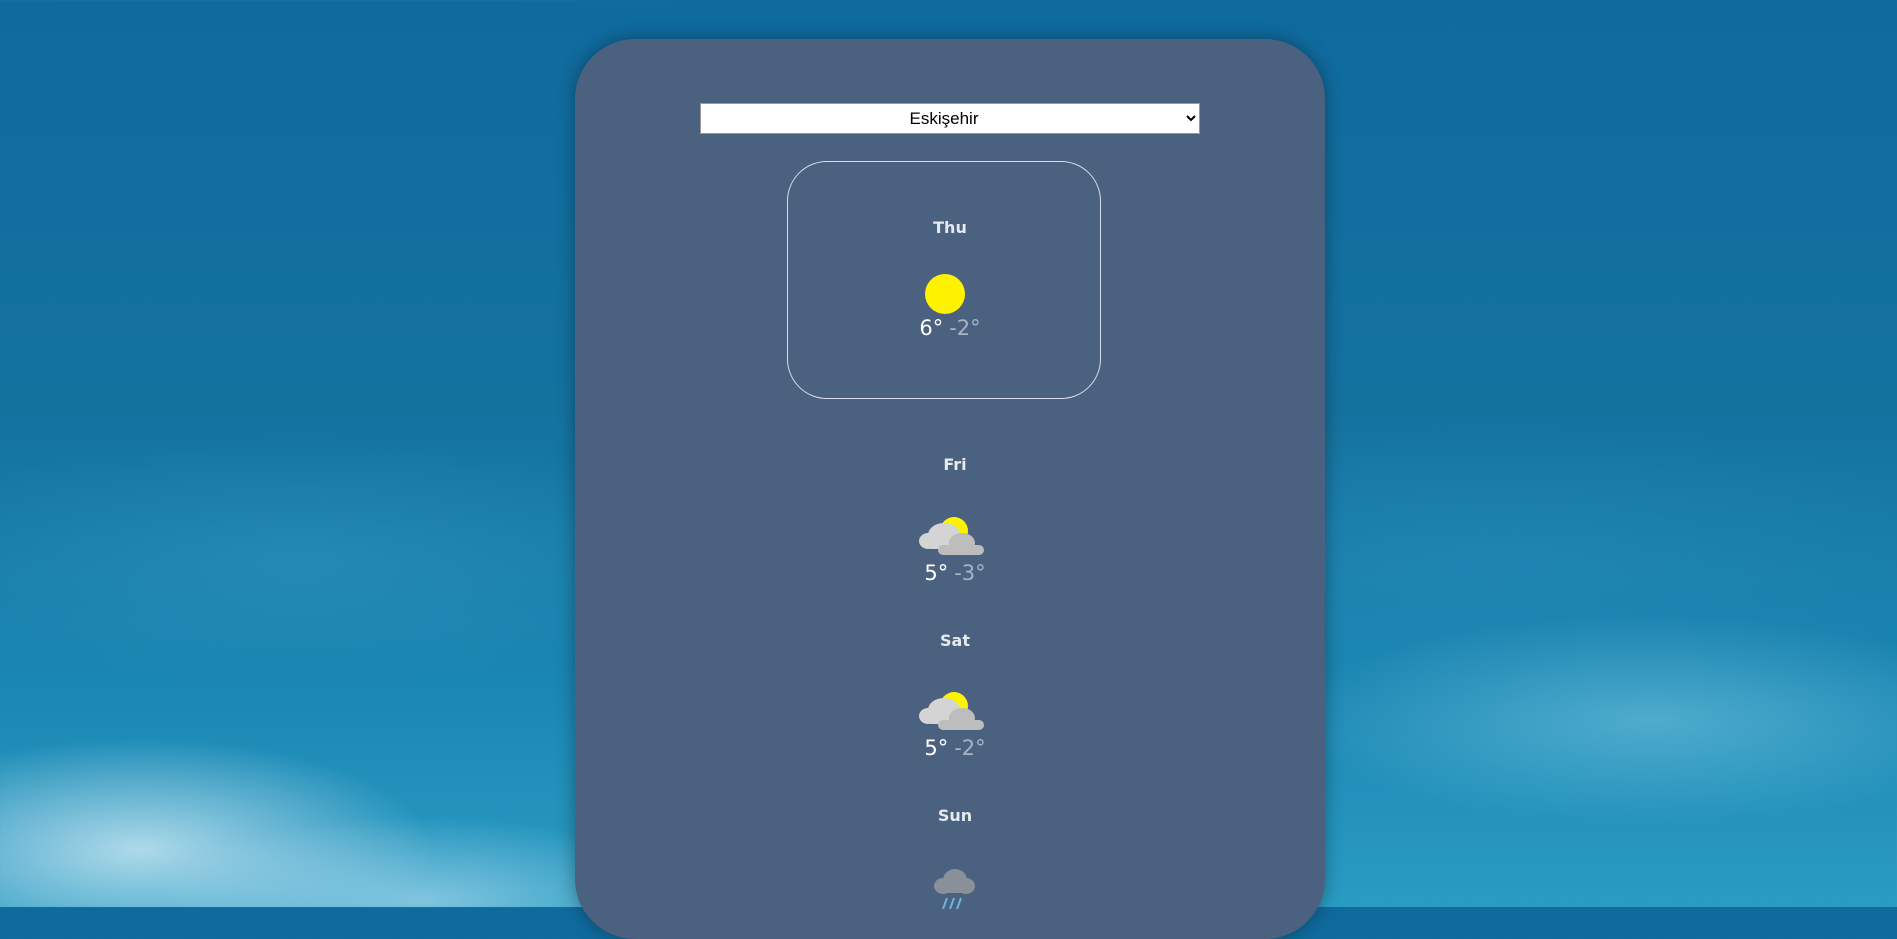  I want to click on forecast-day-sat: Sat 5° -2°, so click(950, 694).